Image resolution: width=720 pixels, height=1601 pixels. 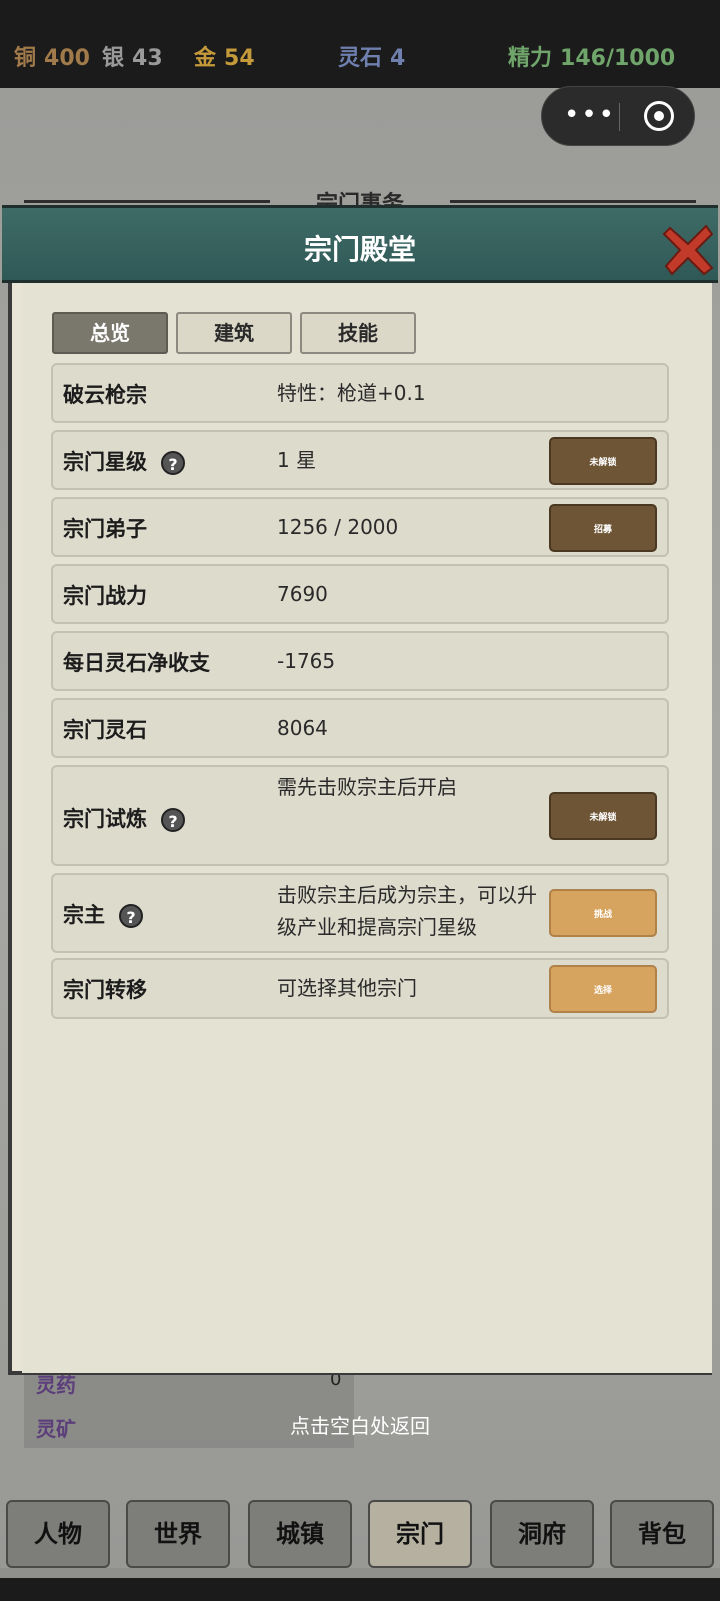 I want to click on nav-sect: 宗门, so click(x=420, y=1534).